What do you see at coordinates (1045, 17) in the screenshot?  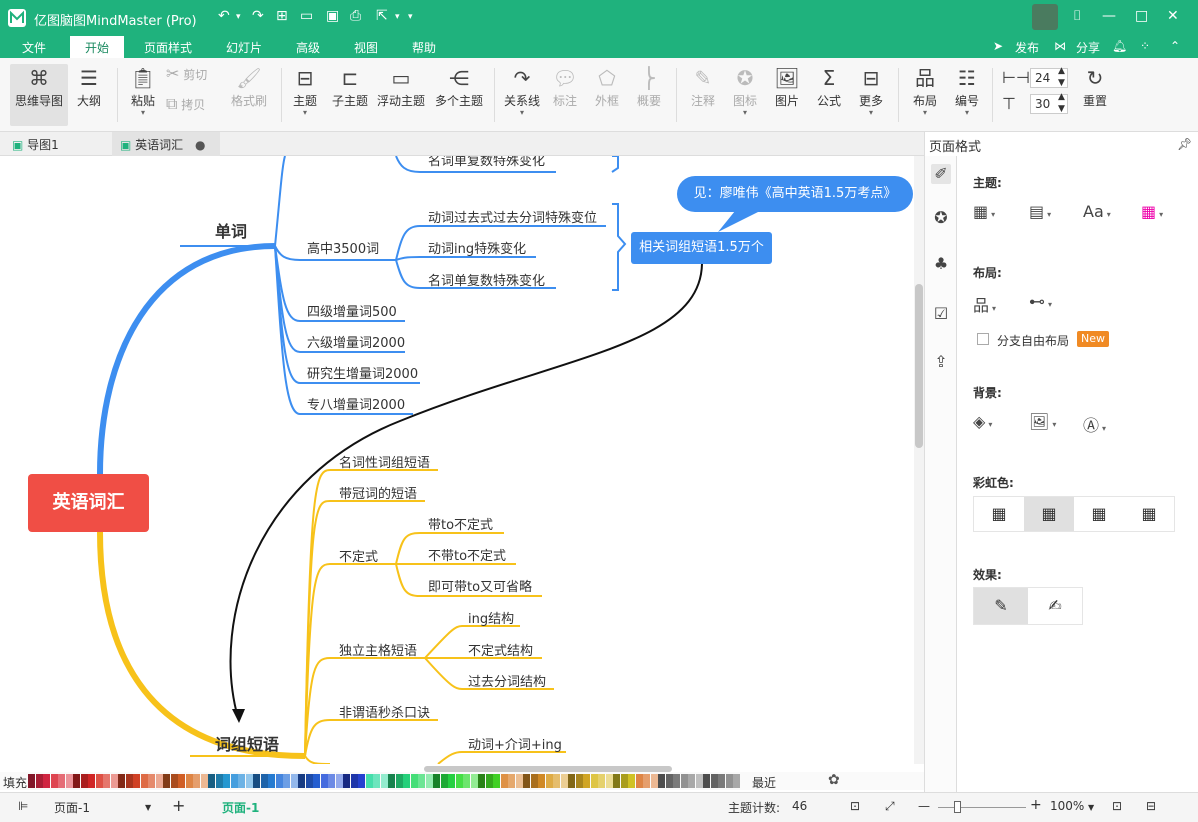 I see `avatar` at bounding box center [1045, 17].